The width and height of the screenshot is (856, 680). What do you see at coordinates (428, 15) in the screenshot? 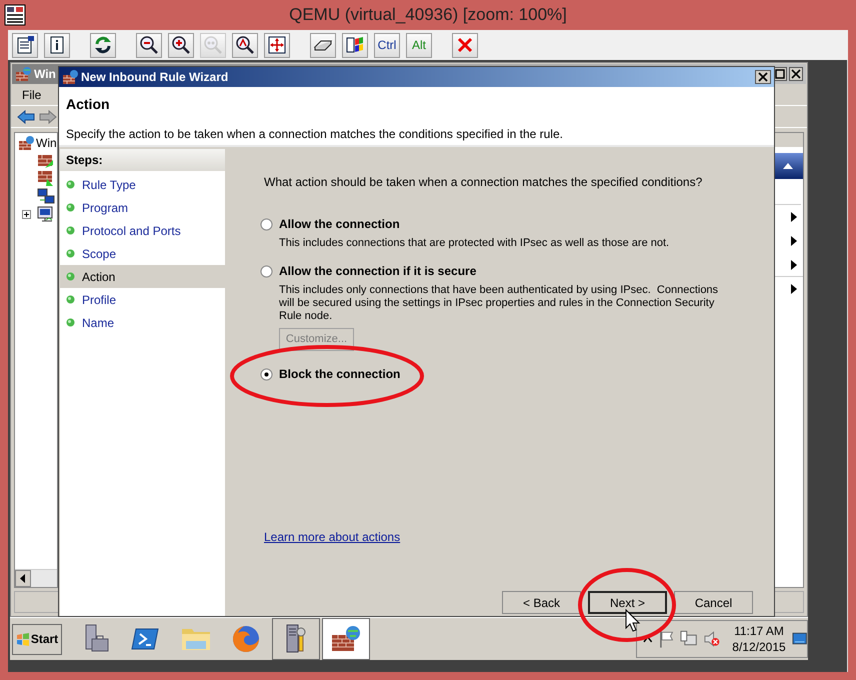
I see `window-title: QEMU (virtual_40936) [zoom: 100%]` at bounding box center [428, 15].